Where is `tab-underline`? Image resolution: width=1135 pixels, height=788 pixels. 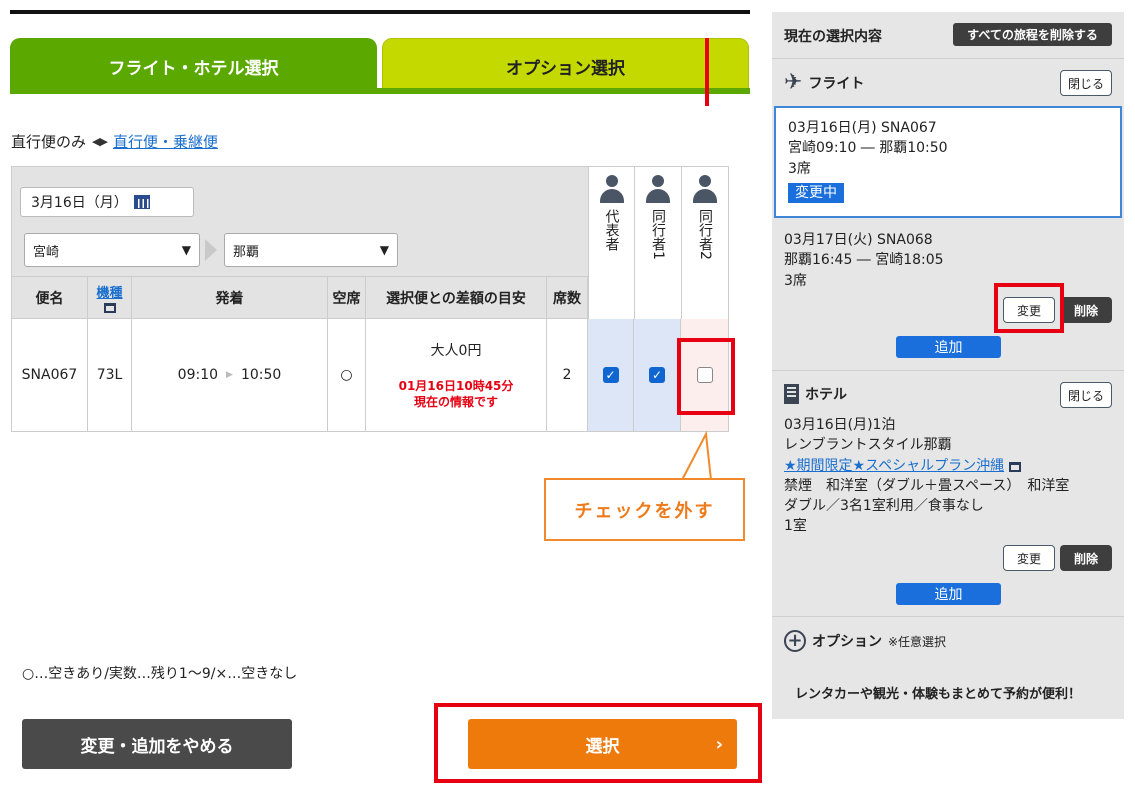
tab-underline is located at coordinates (380, 91).